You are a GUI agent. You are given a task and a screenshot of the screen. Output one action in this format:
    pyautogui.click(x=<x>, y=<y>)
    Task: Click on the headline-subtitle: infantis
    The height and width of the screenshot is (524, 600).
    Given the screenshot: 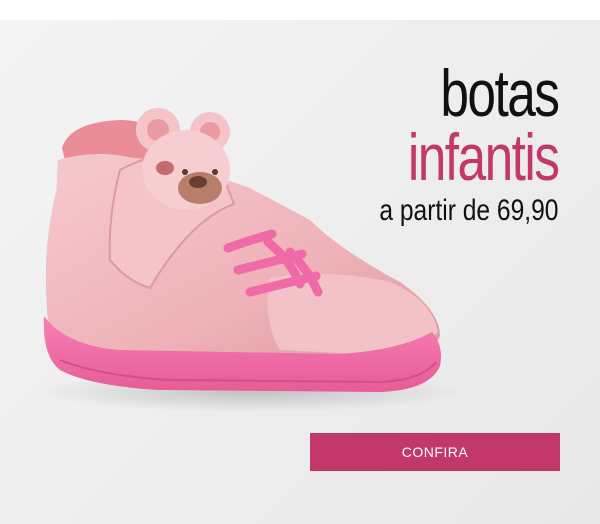 What is the action you would take?
    pyautogui.click(x=483, y=157)
    